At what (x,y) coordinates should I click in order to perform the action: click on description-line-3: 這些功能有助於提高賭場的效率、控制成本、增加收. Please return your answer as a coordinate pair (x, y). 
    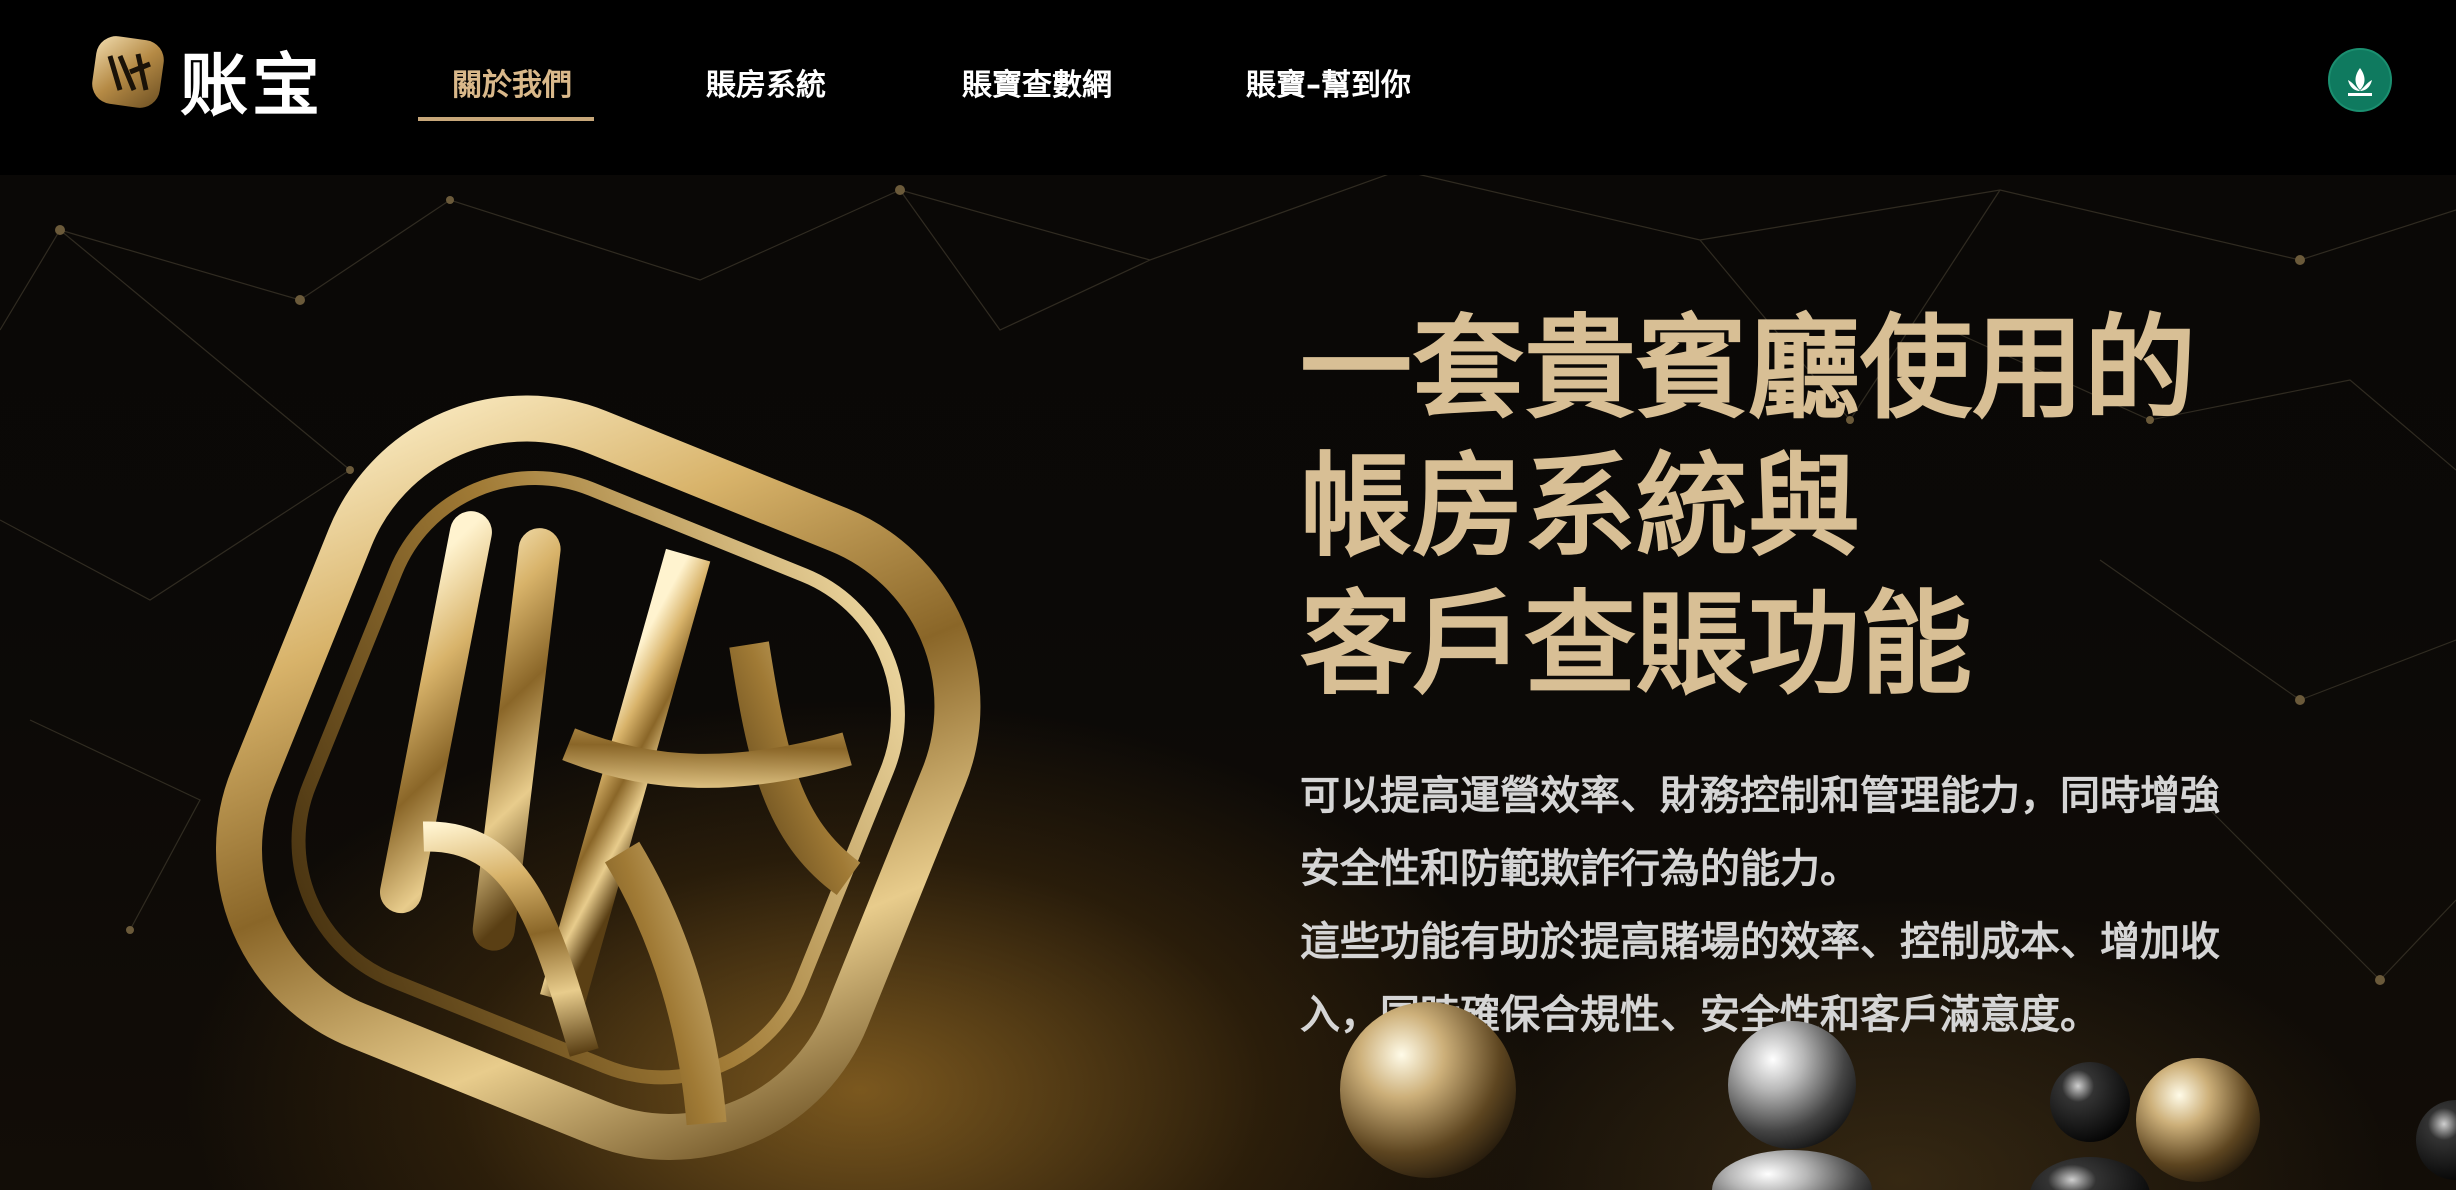
    Looking at the image, I should click on (1760, 942).